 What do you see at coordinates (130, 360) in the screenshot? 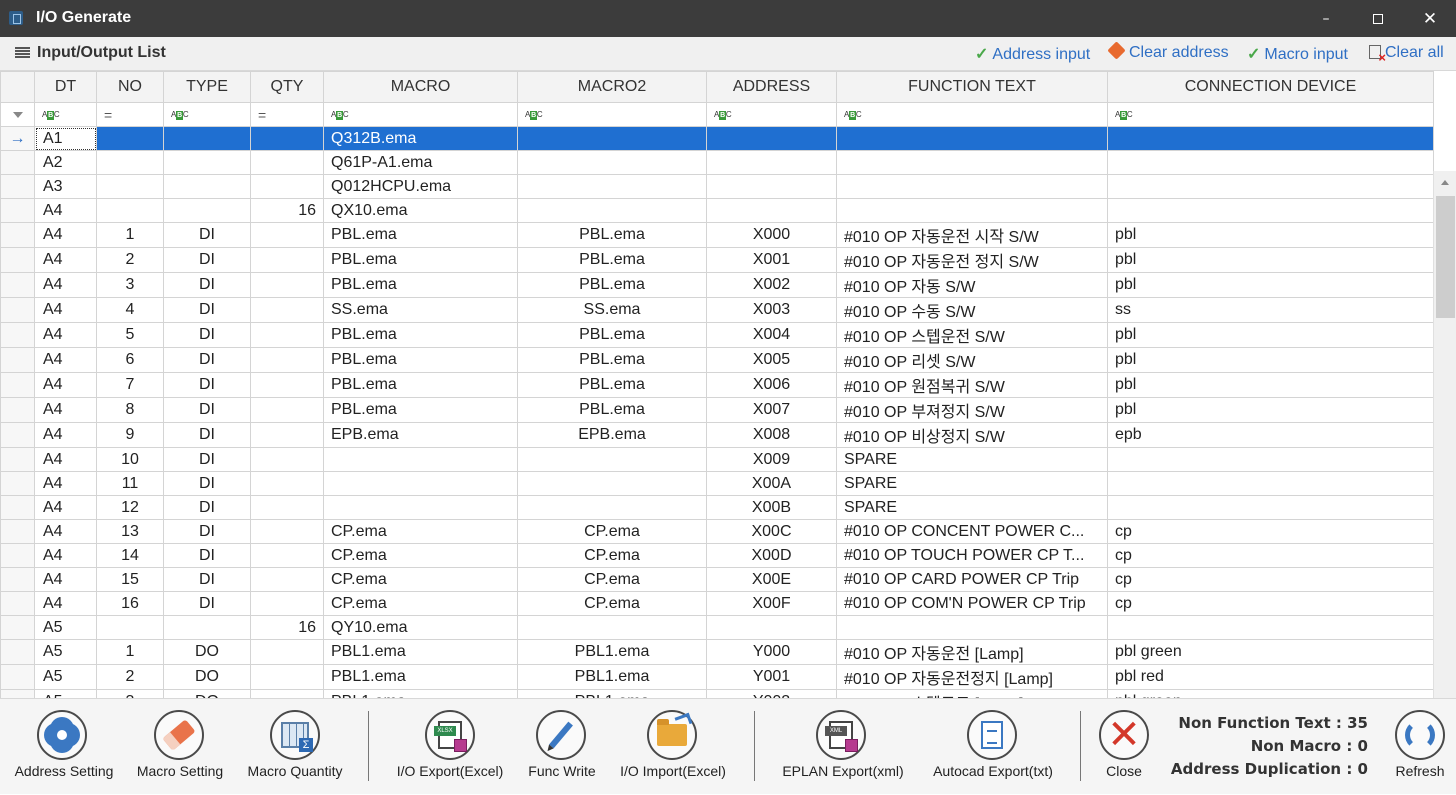
I see `cell-no: 6` at bounding box center [130, 360].